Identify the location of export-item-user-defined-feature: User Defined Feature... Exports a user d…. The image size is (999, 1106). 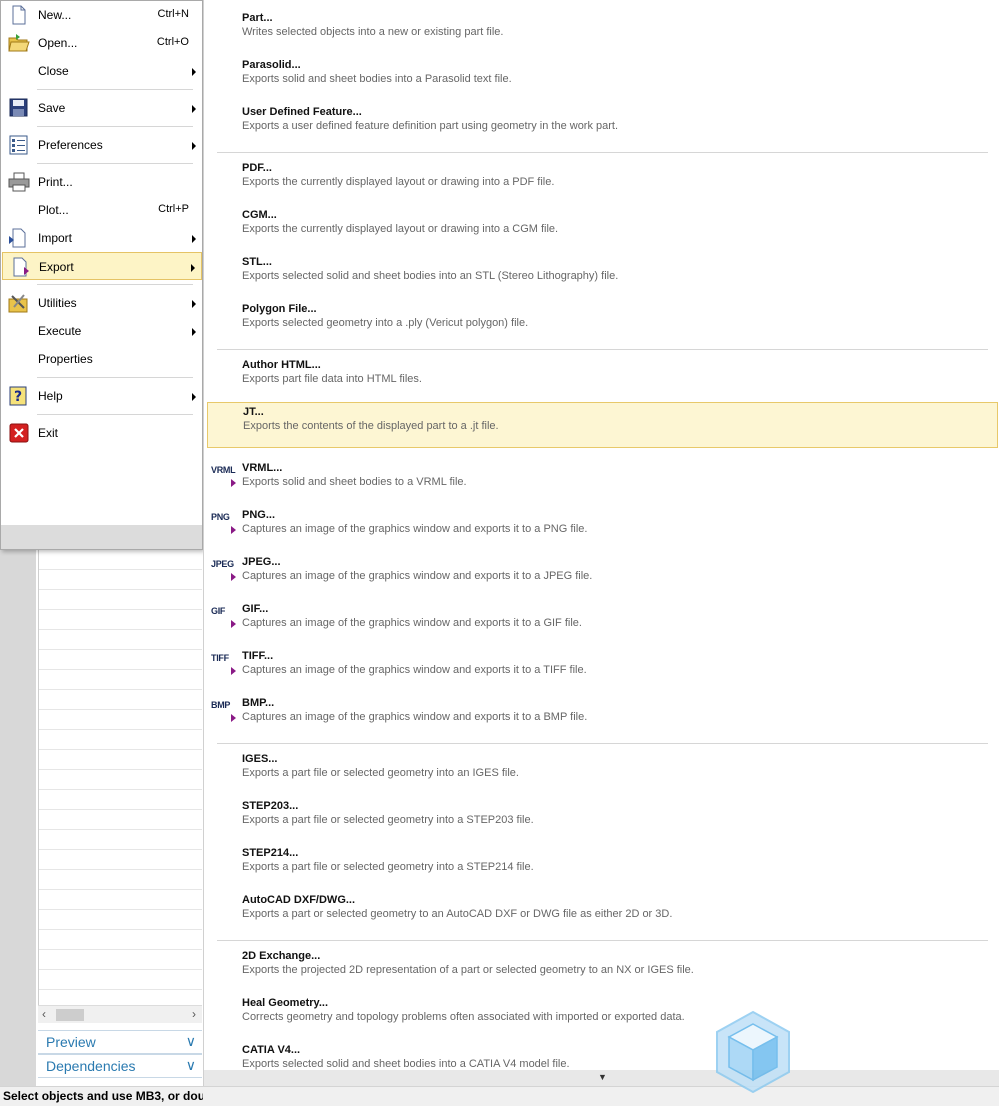
(602, 118).